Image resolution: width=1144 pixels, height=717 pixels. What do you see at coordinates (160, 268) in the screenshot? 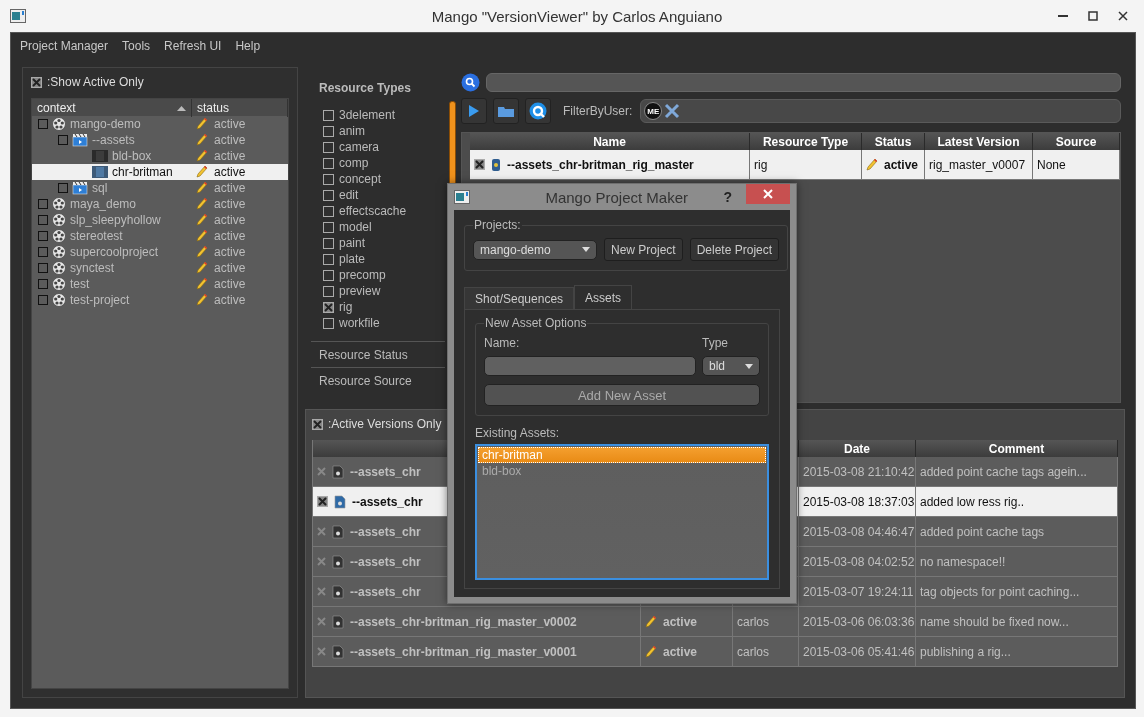
I see `tree-row: synctest active` at bounding box center [160, 268].